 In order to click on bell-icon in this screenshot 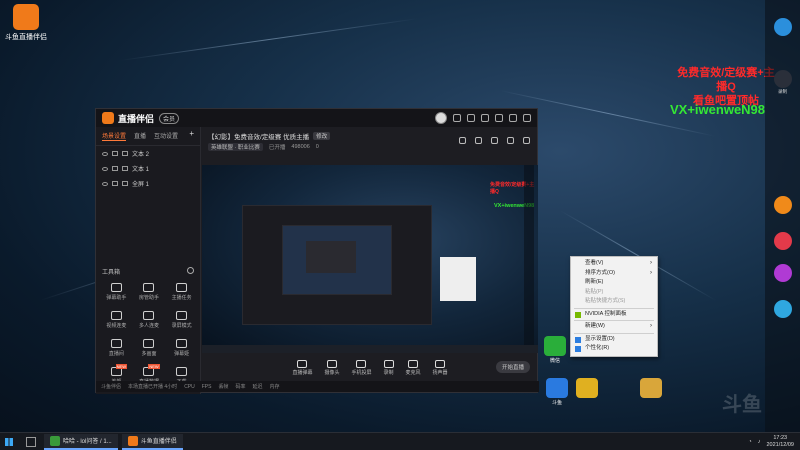, I will do `click(510, 140)`.